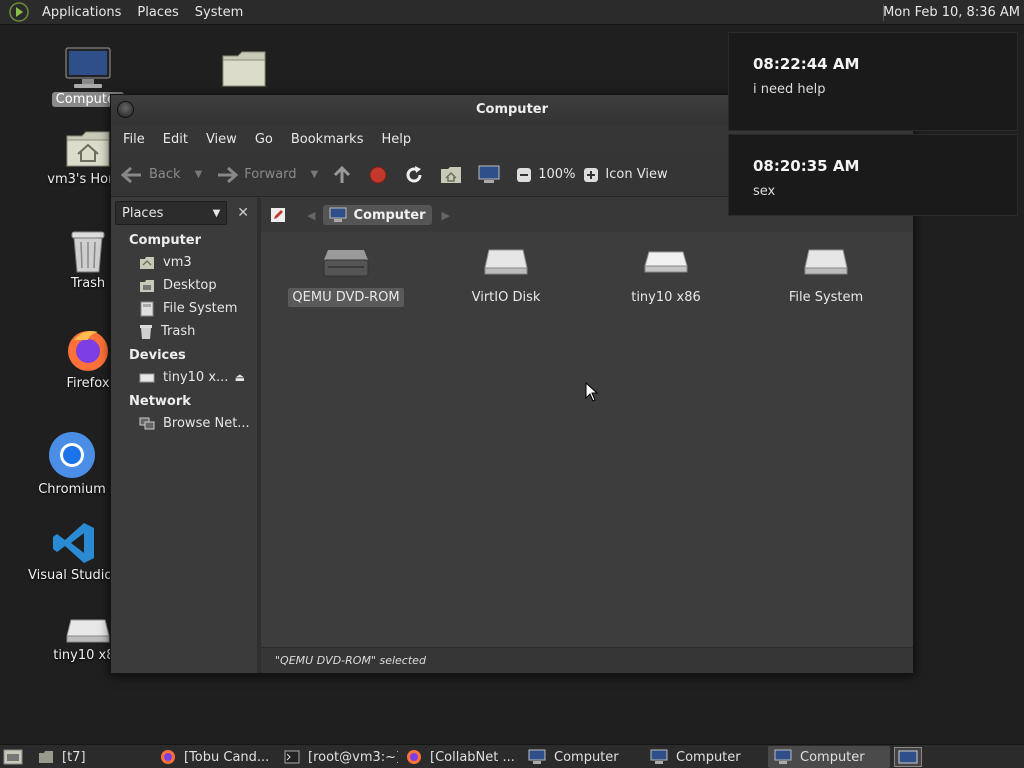 This screenshot has height=768, width=1024. I want to click on sidebar-header: Places ▼ ✕, so click(184, 213).